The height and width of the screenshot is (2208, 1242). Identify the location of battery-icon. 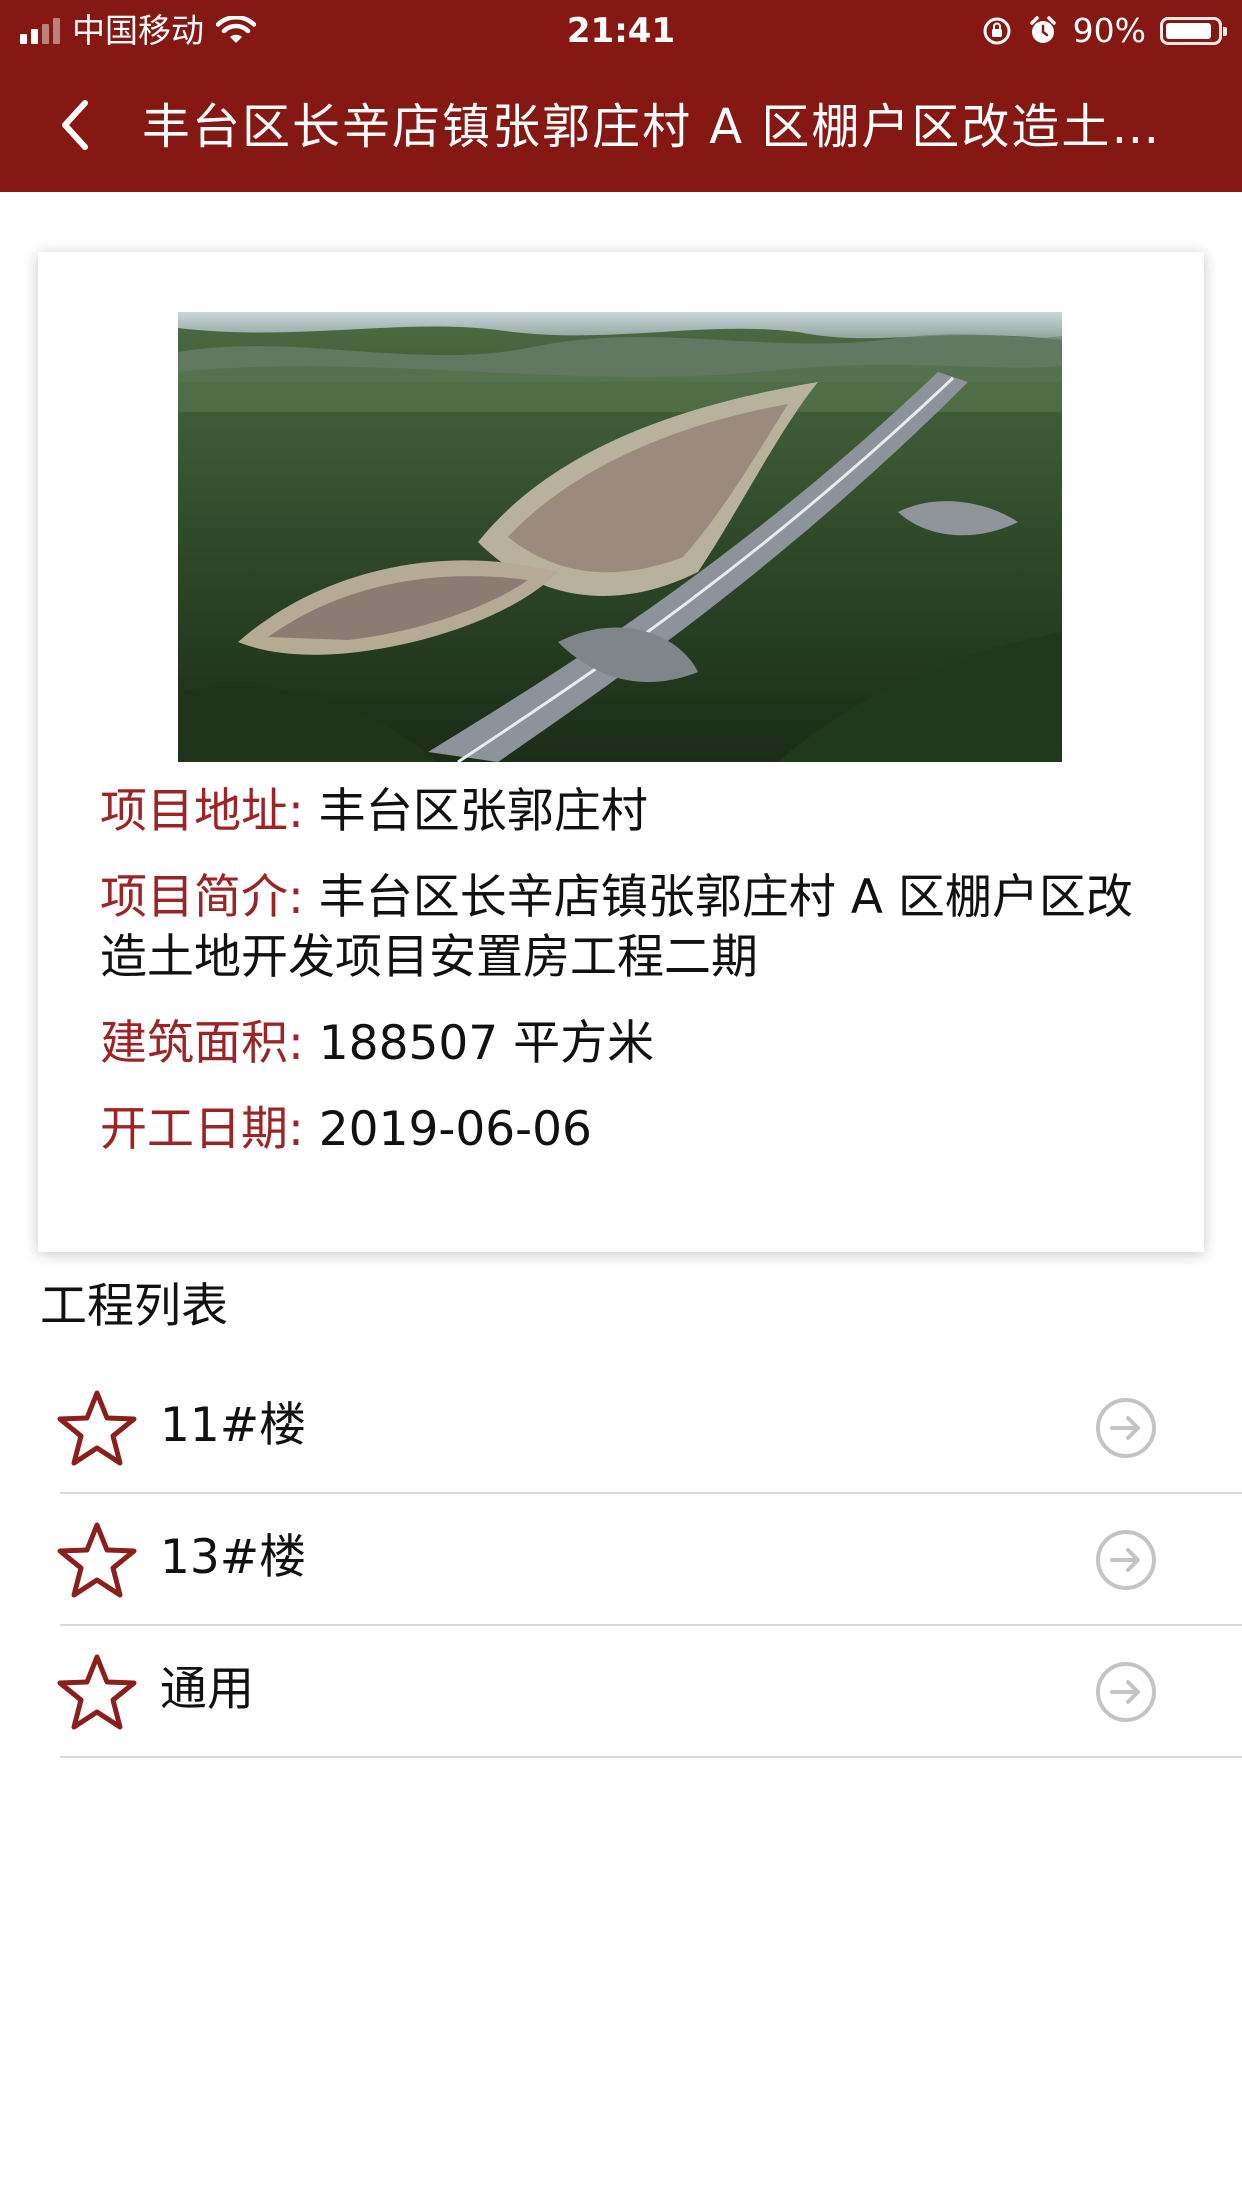
(1193, 31).